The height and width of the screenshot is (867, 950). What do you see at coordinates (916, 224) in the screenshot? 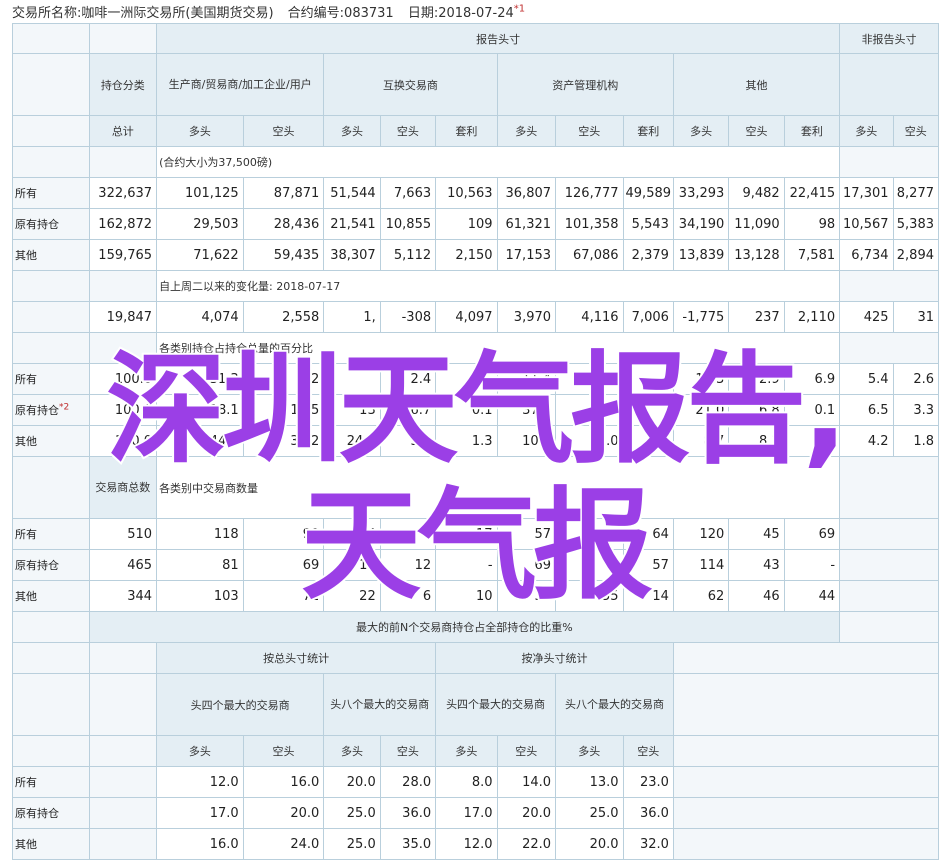
I see `cell: 5,383` at bounding box center [916, 224].